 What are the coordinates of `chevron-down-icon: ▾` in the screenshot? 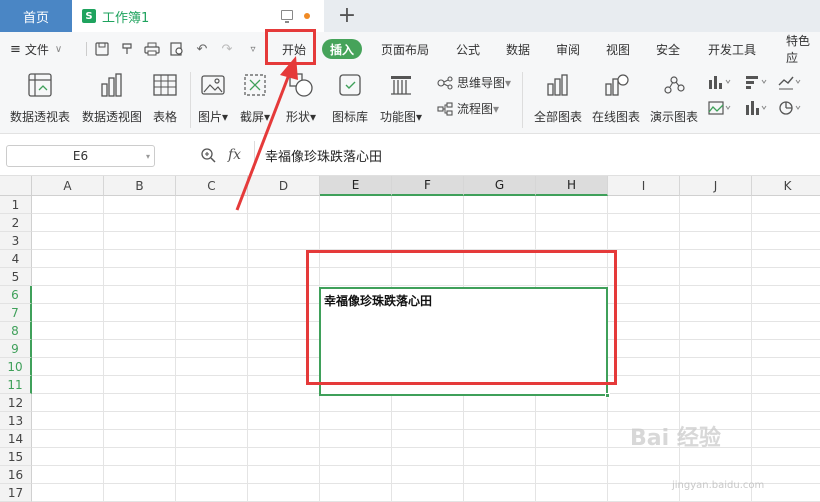 It's located at (147, 156).